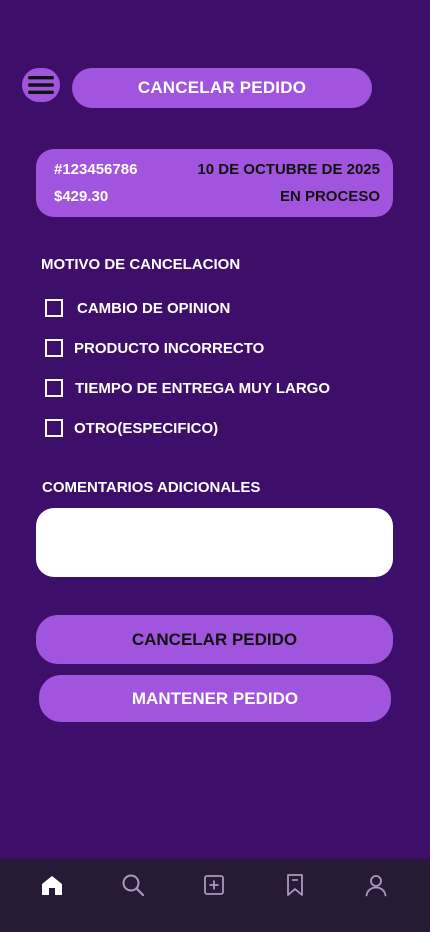 The image size is (430, 932). I want to click on add-square-icon, so click(214, 885).